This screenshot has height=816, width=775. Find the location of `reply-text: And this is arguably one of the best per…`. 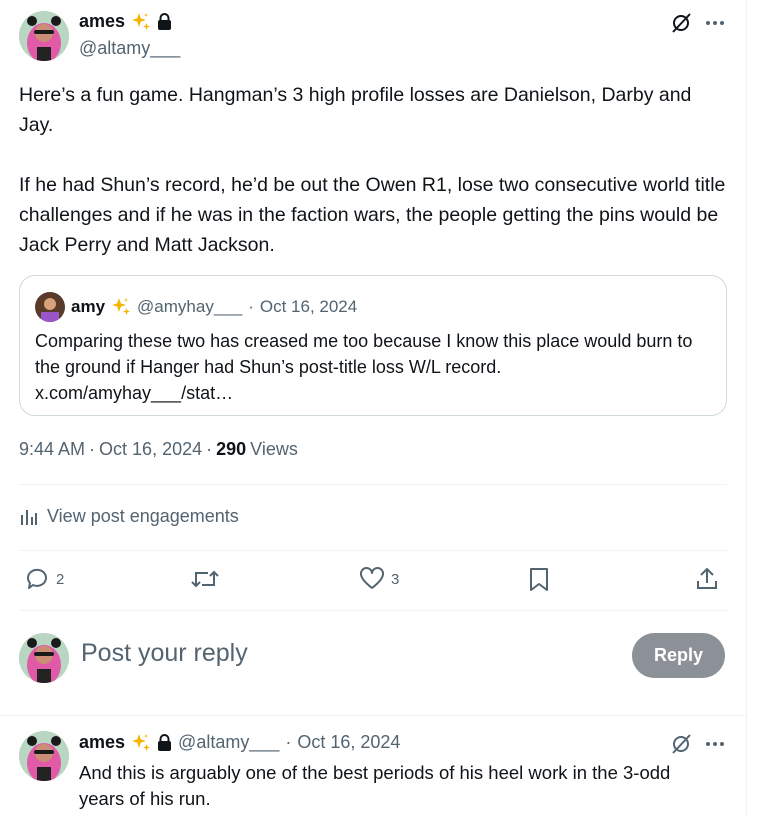

reply-text: And this is arguably one of the best per… is located at coordinates (375, 785).